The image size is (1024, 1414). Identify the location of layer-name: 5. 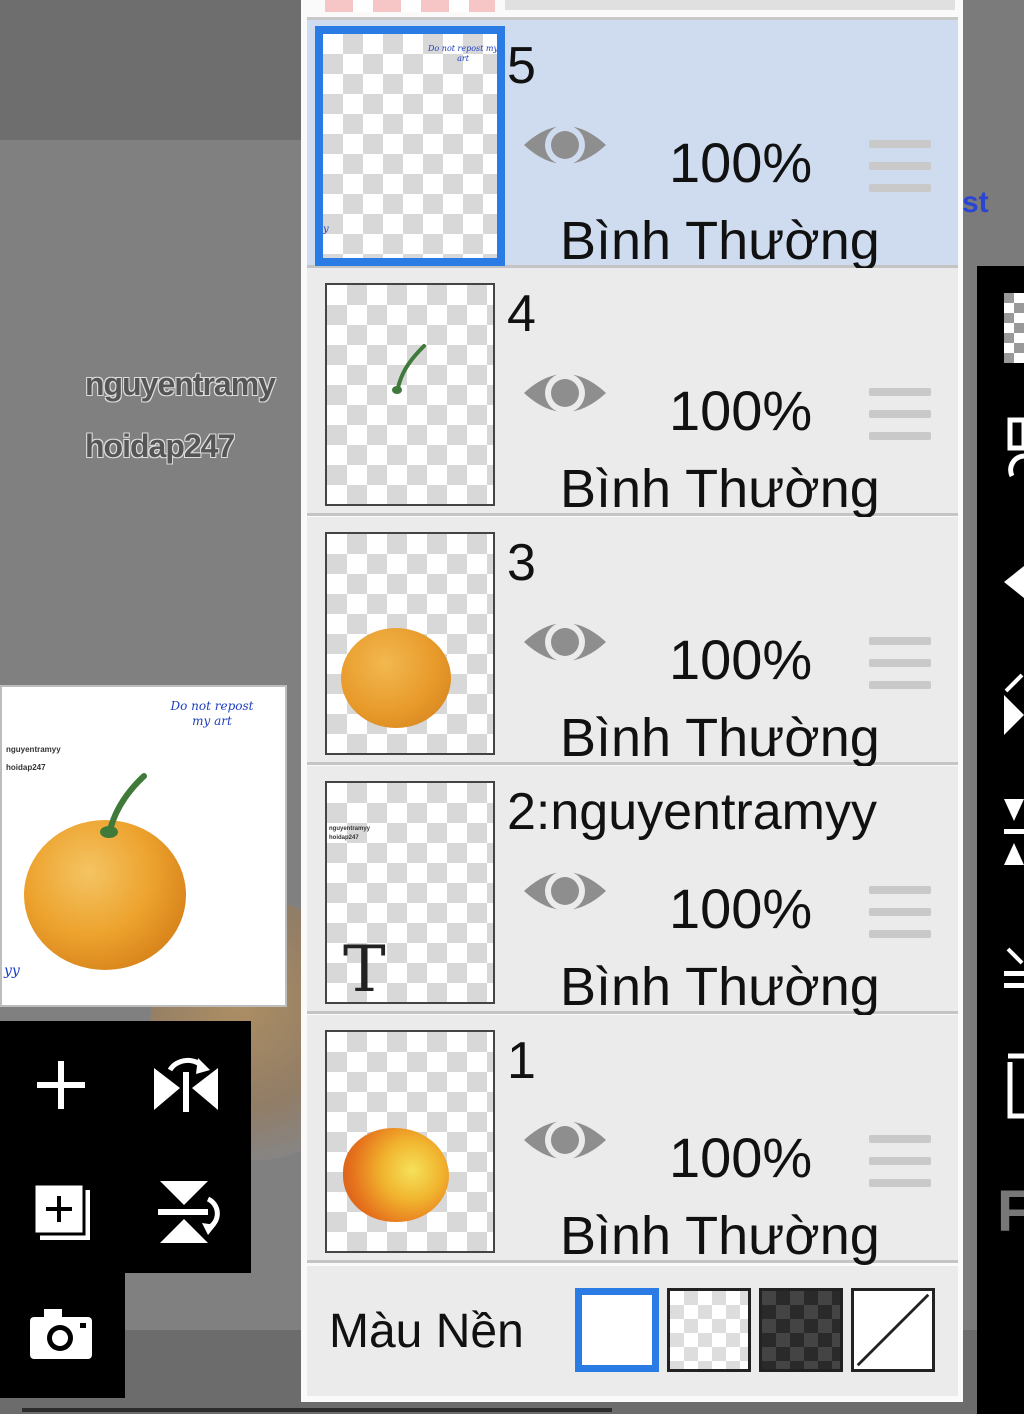
(521, 66).